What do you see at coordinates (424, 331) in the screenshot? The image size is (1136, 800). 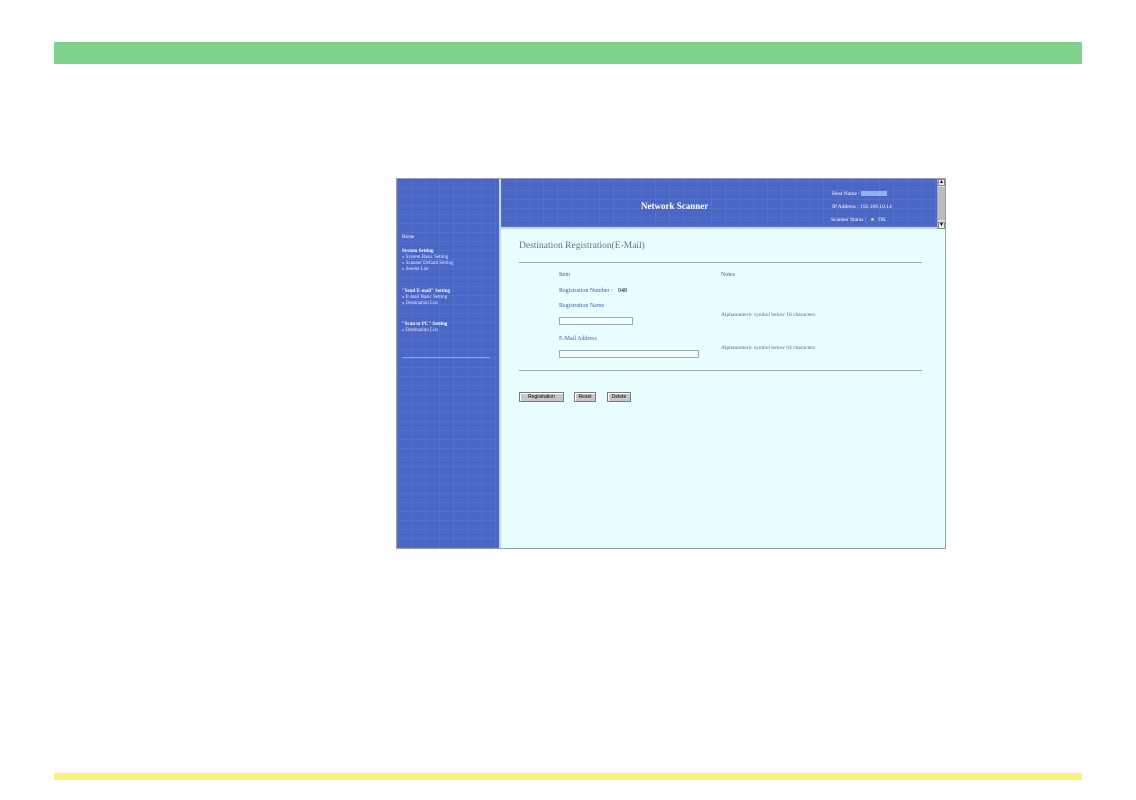 I see `sidebar-item-pc-destination-list: » Destination List` at bounding box center [424, 331].